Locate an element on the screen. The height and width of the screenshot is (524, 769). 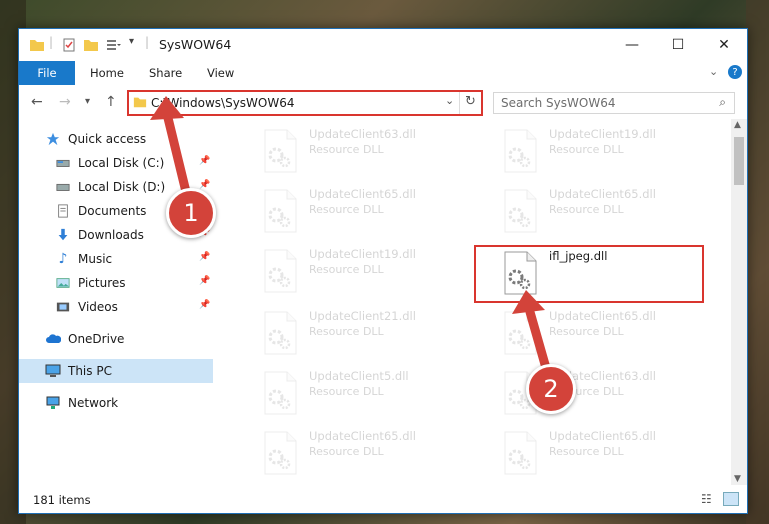
callout-badge-1: 1 is located at coordinates (191, 213).